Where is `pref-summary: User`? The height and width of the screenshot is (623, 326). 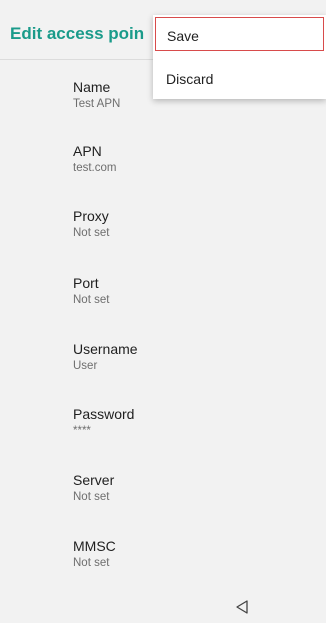
pref-summary: User is located at coordinates (85, 366).